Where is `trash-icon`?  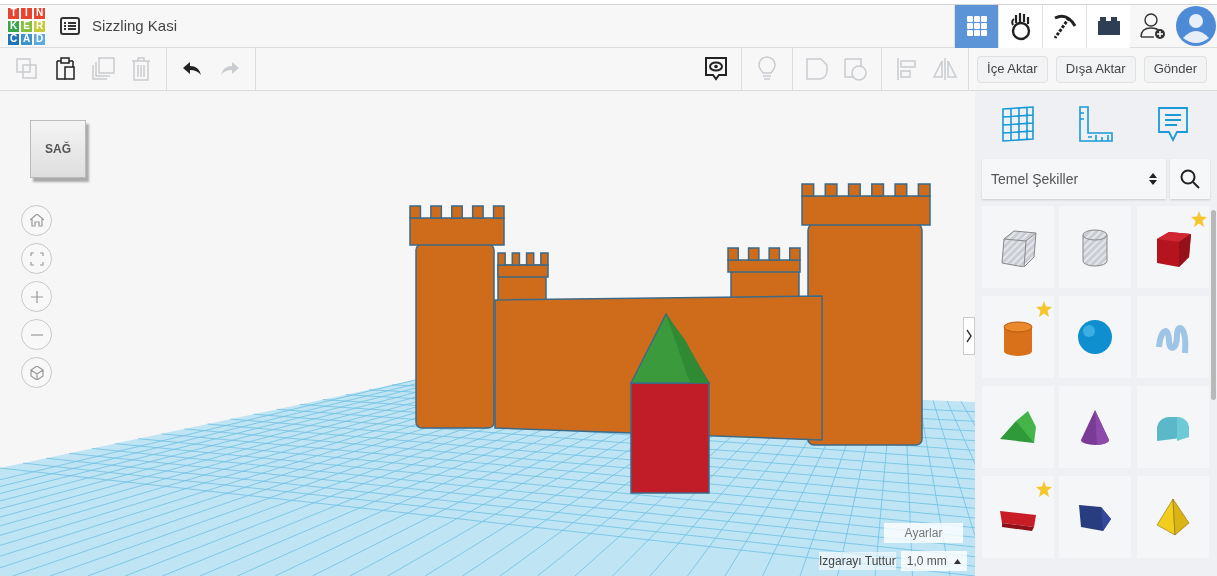
trash-icon is located at coordinates (141, 69).